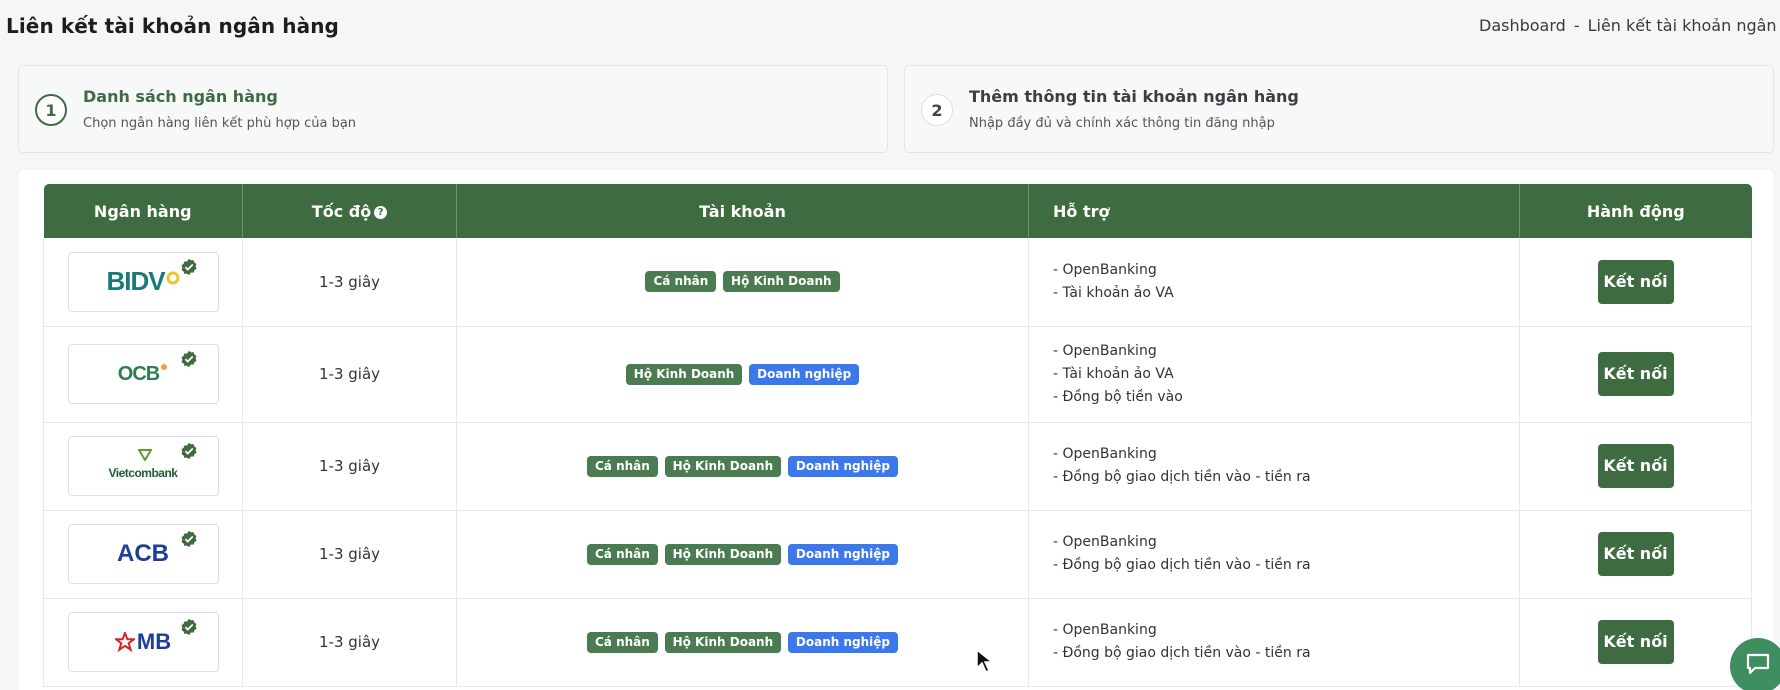 The width and height of the screenshot is (1780, 690). I want to click on header-support: Hỗ trợ, so click(1274, 211).